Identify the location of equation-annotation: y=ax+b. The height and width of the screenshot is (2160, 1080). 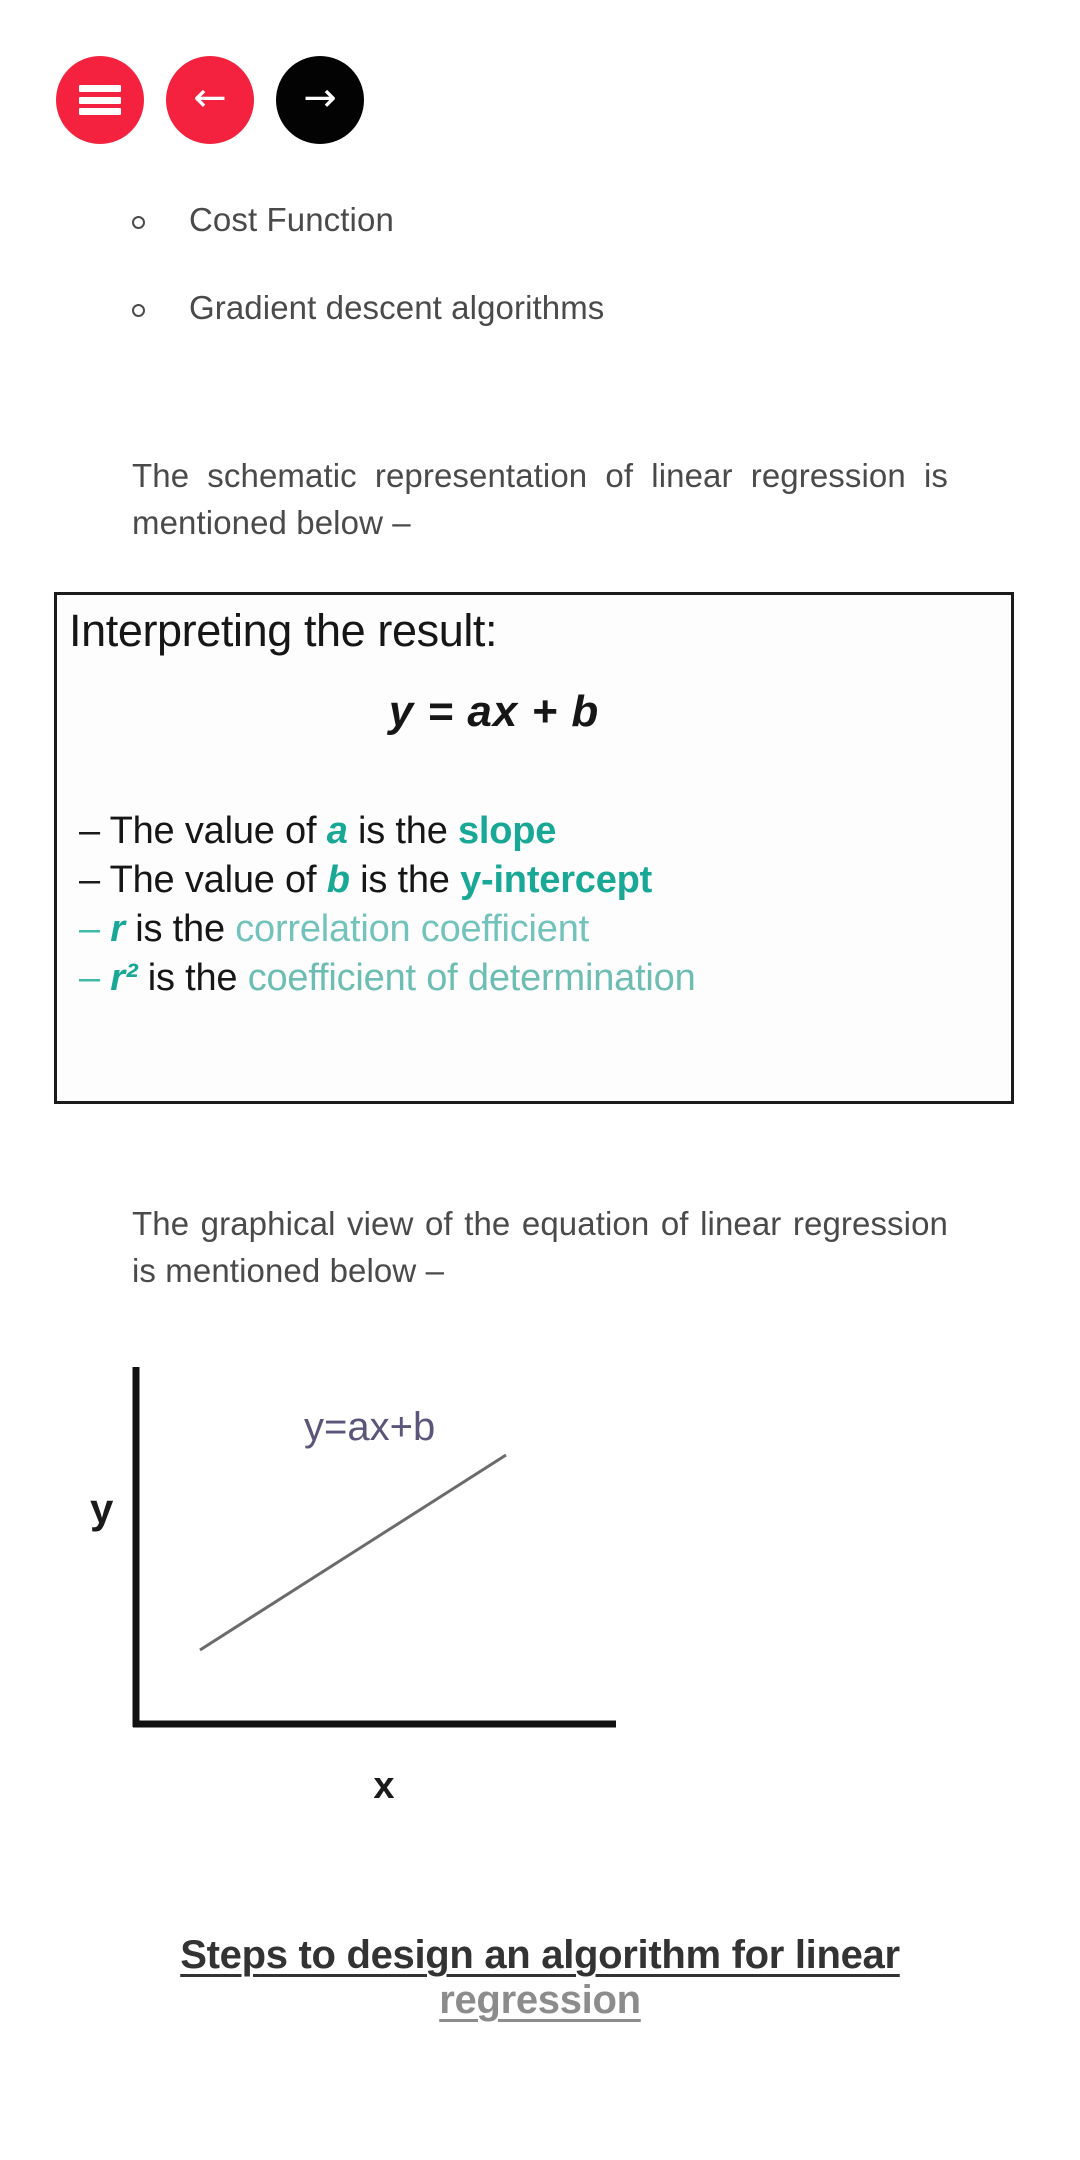
(369, 1427).